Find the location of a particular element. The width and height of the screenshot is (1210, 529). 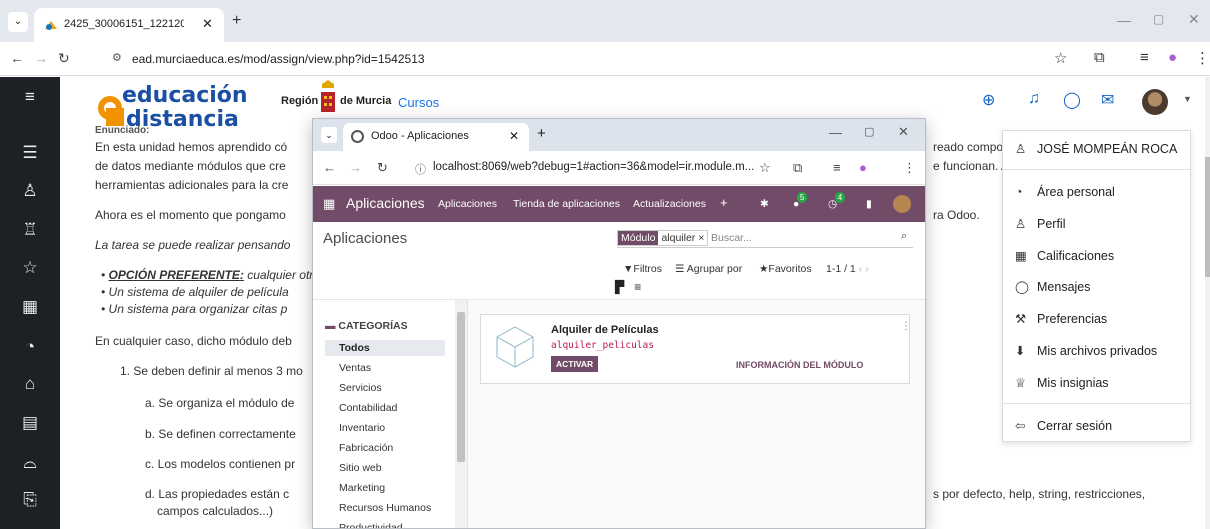

language-globe-icon: ⊕ is located at coordinates (988, 100).